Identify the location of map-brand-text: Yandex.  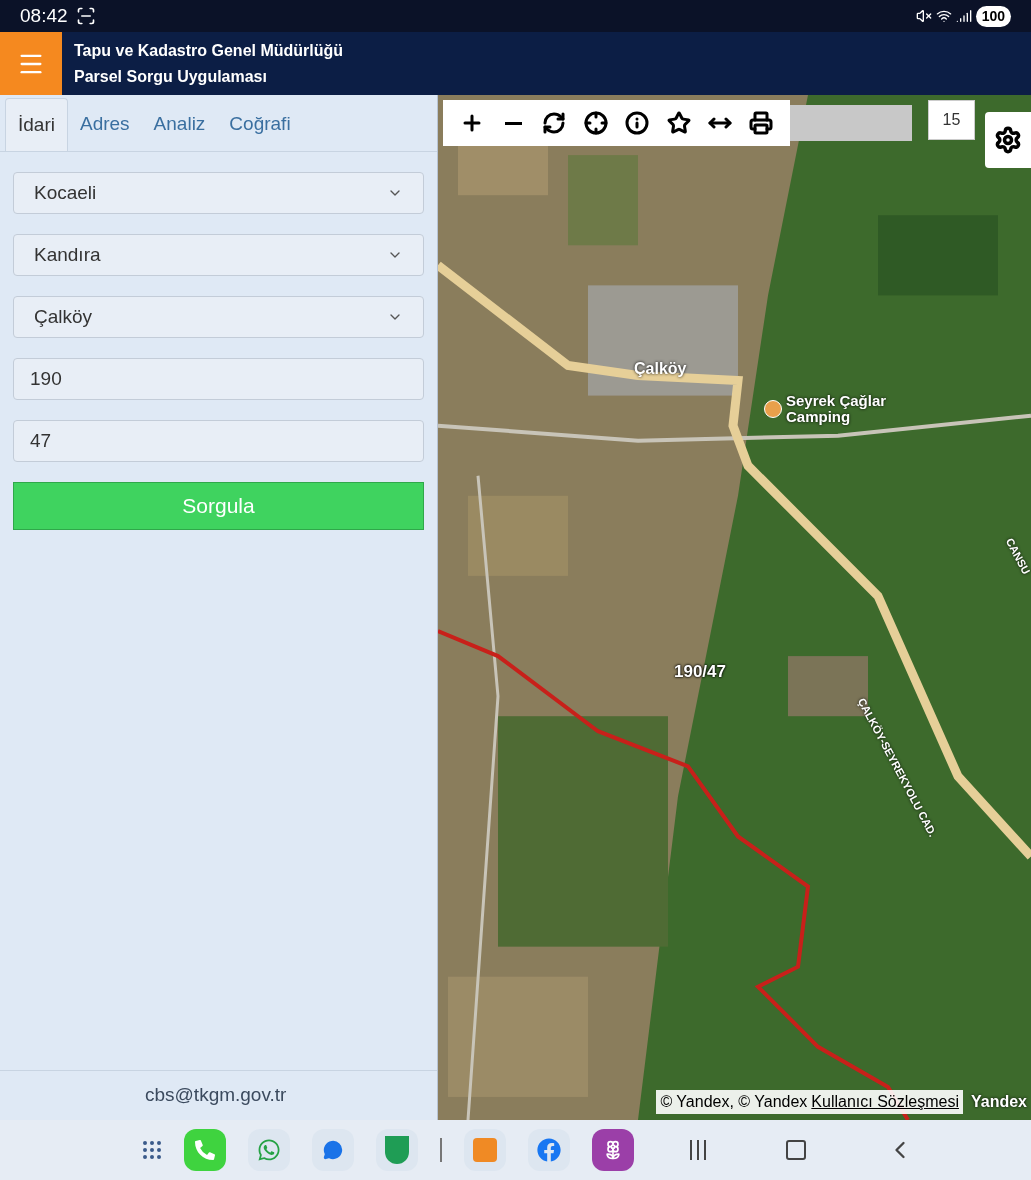
(998, 1102).